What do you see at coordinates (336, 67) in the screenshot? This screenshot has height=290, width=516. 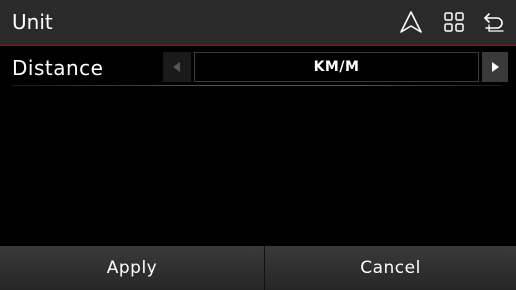 I see `distance-value: KM/M` at bounding box center [336, 67].